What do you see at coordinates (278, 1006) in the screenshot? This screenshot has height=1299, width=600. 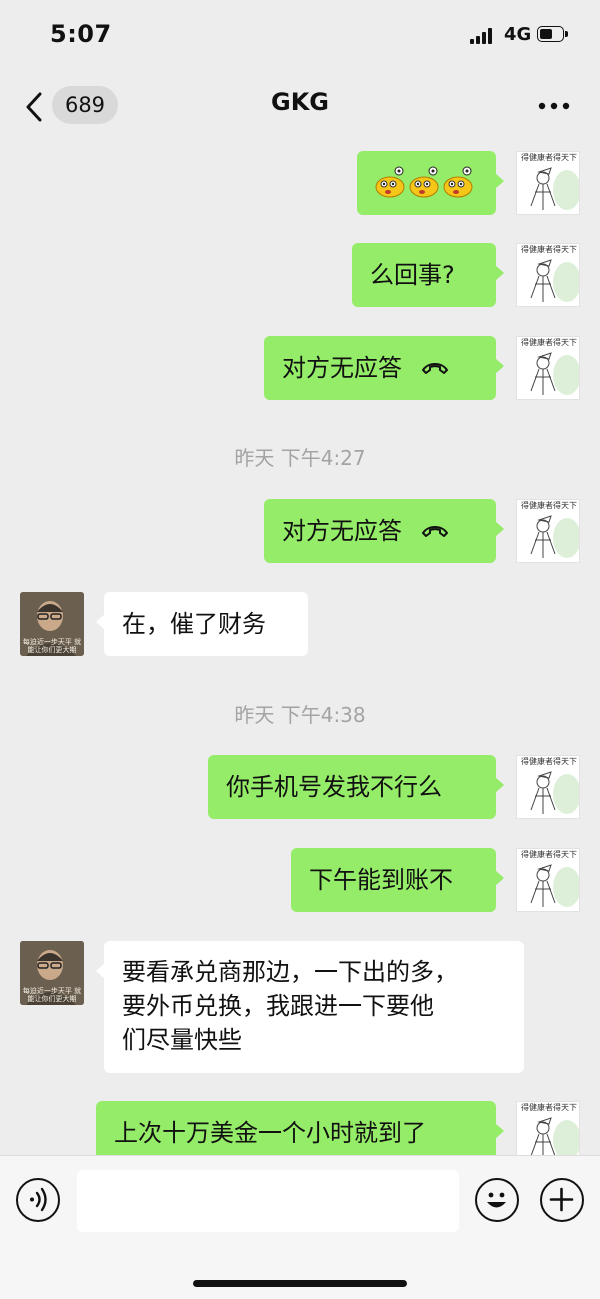 I see `message-text-line: 要外币兑换，我跟进一下要他` at bounding box center [278, 1006].